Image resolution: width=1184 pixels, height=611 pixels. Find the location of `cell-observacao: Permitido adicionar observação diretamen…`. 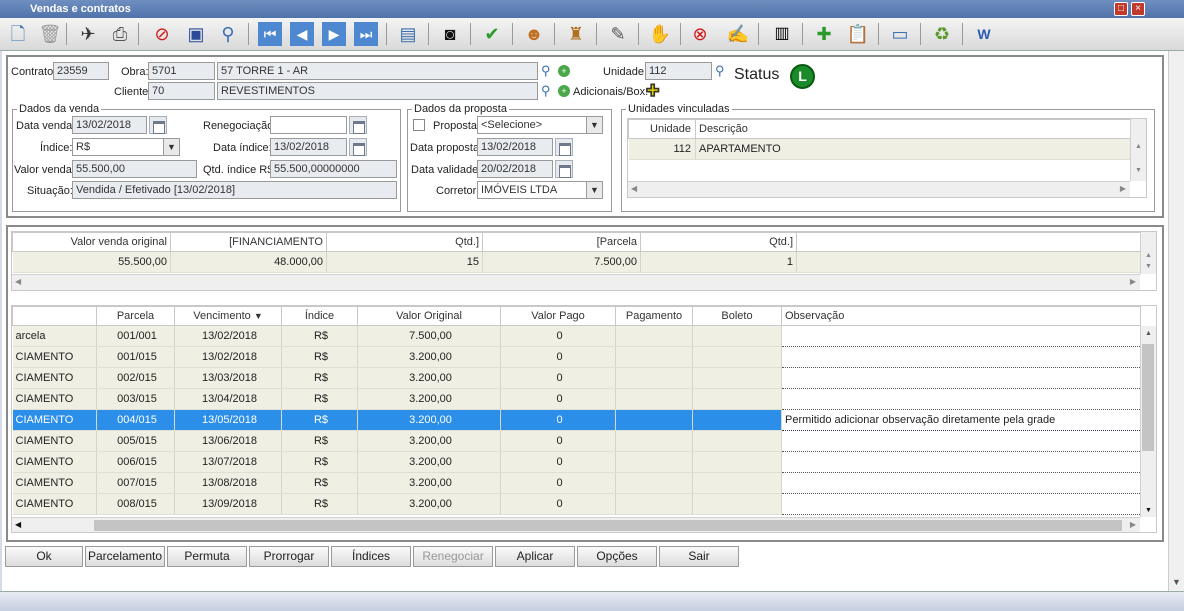

cell-observacao: Permitido adicionar observação diretamen… is located at coordinates (961, 420).